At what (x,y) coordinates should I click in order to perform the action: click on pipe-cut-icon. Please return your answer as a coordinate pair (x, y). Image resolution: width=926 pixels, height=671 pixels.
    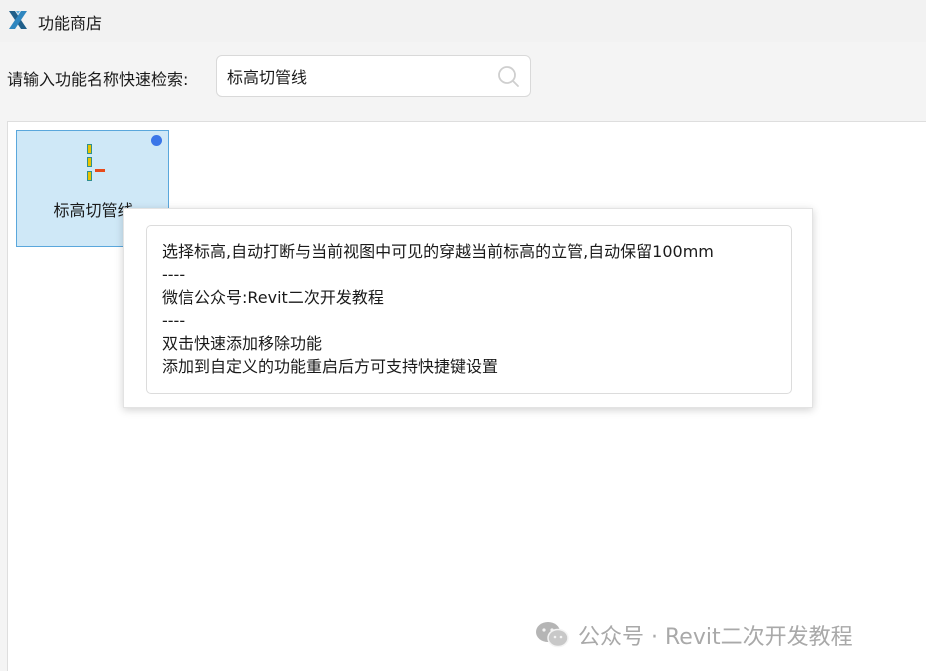
    Looking at the image, I should click on (96, 162).